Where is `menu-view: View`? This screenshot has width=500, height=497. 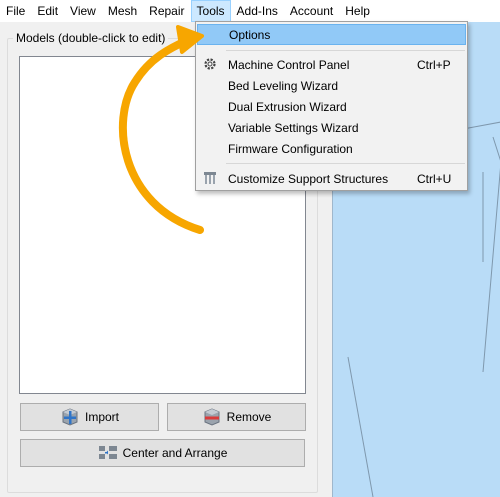
menu-view: View is located at coordinates (83, 11).